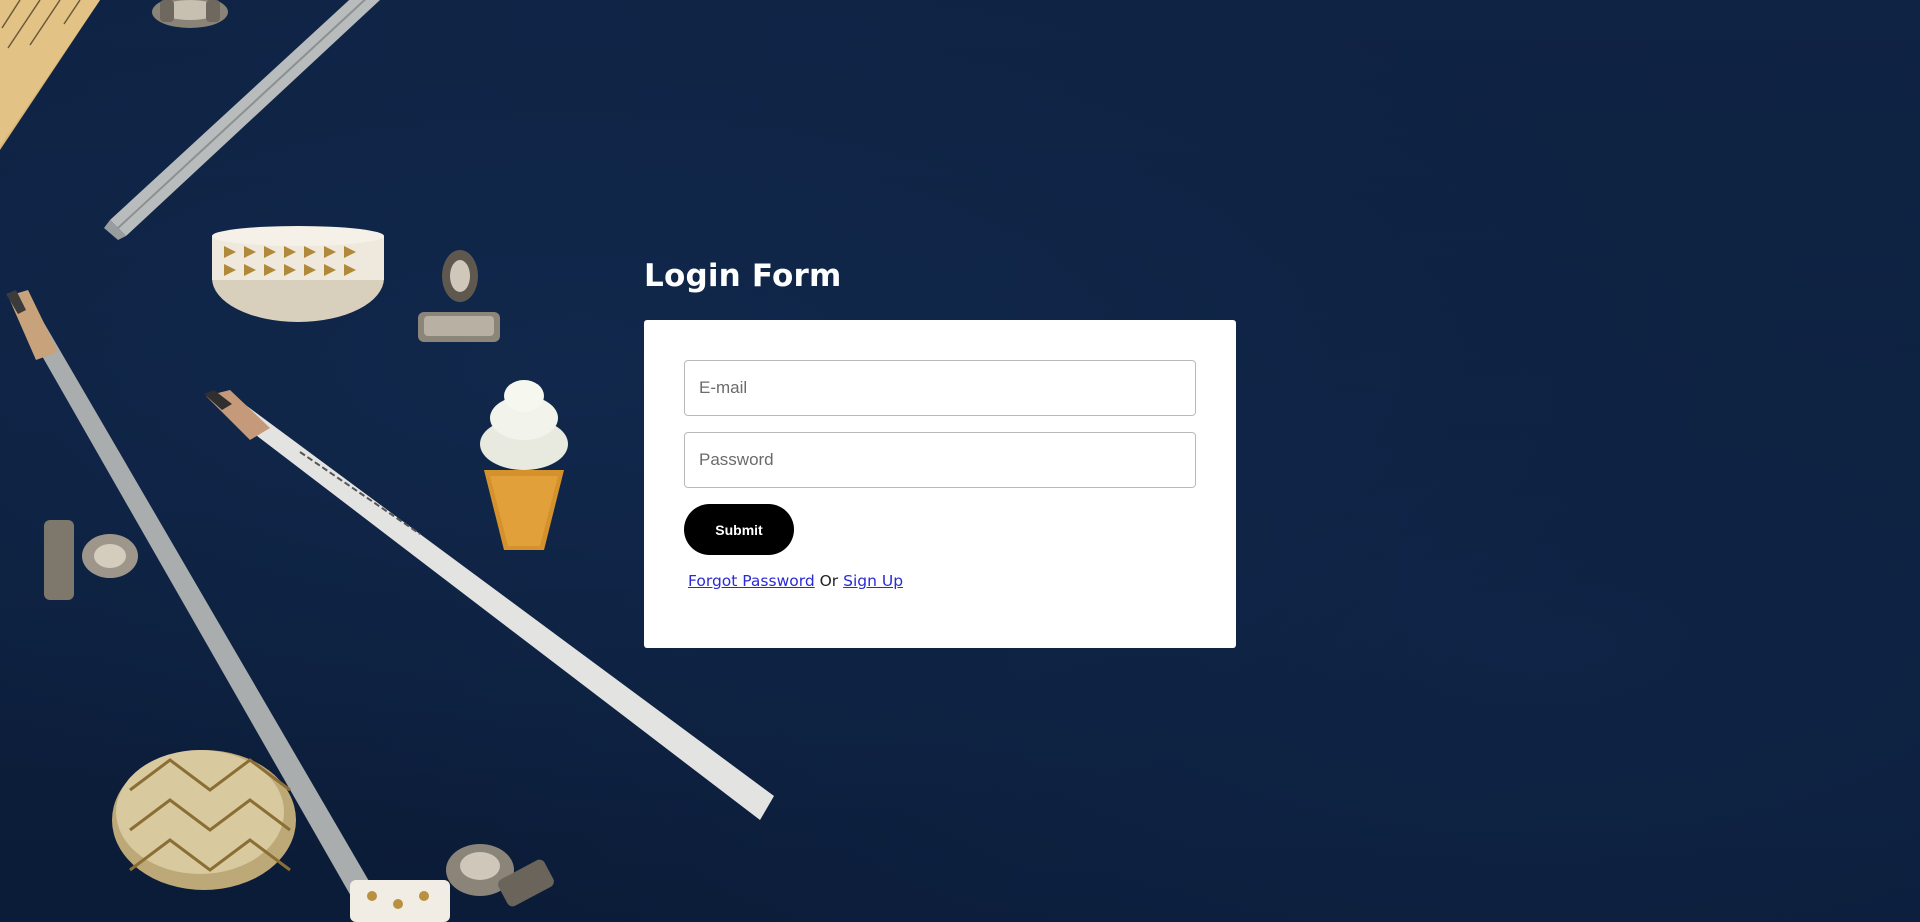 Image resolution: width=1920 pixels, height=922 pixels. I want to click on pencil-icon, so click(242, 120).